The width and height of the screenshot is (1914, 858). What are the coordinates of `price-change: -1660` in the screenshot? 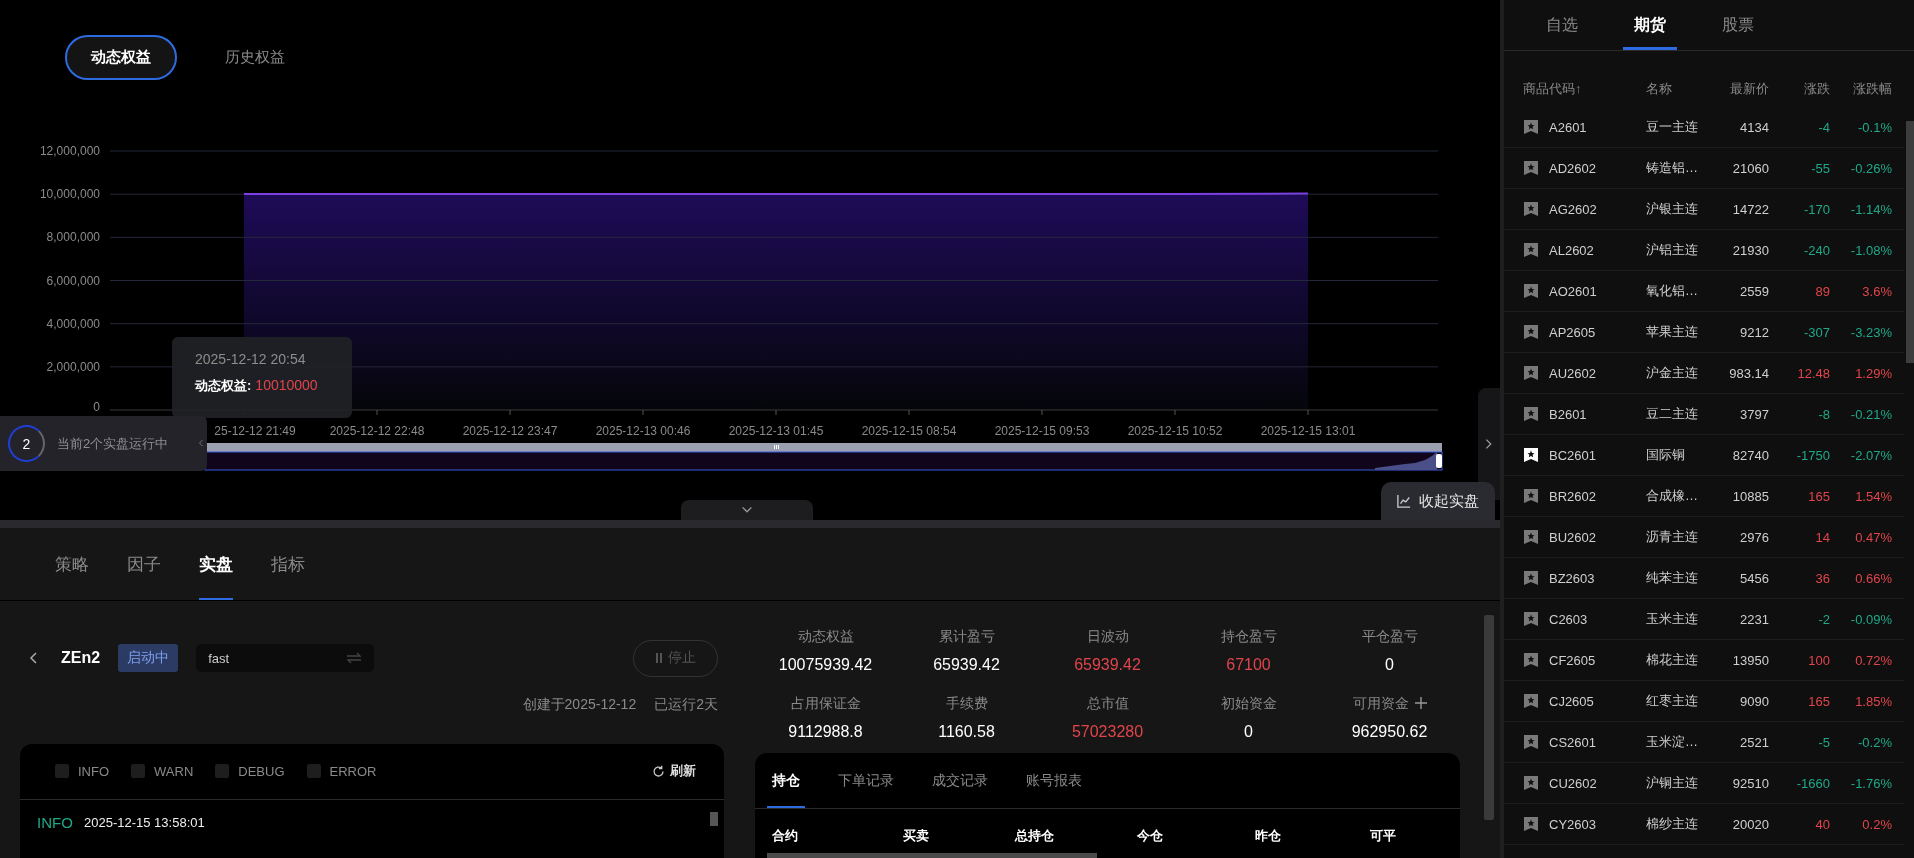 It's located at (1812, 783).